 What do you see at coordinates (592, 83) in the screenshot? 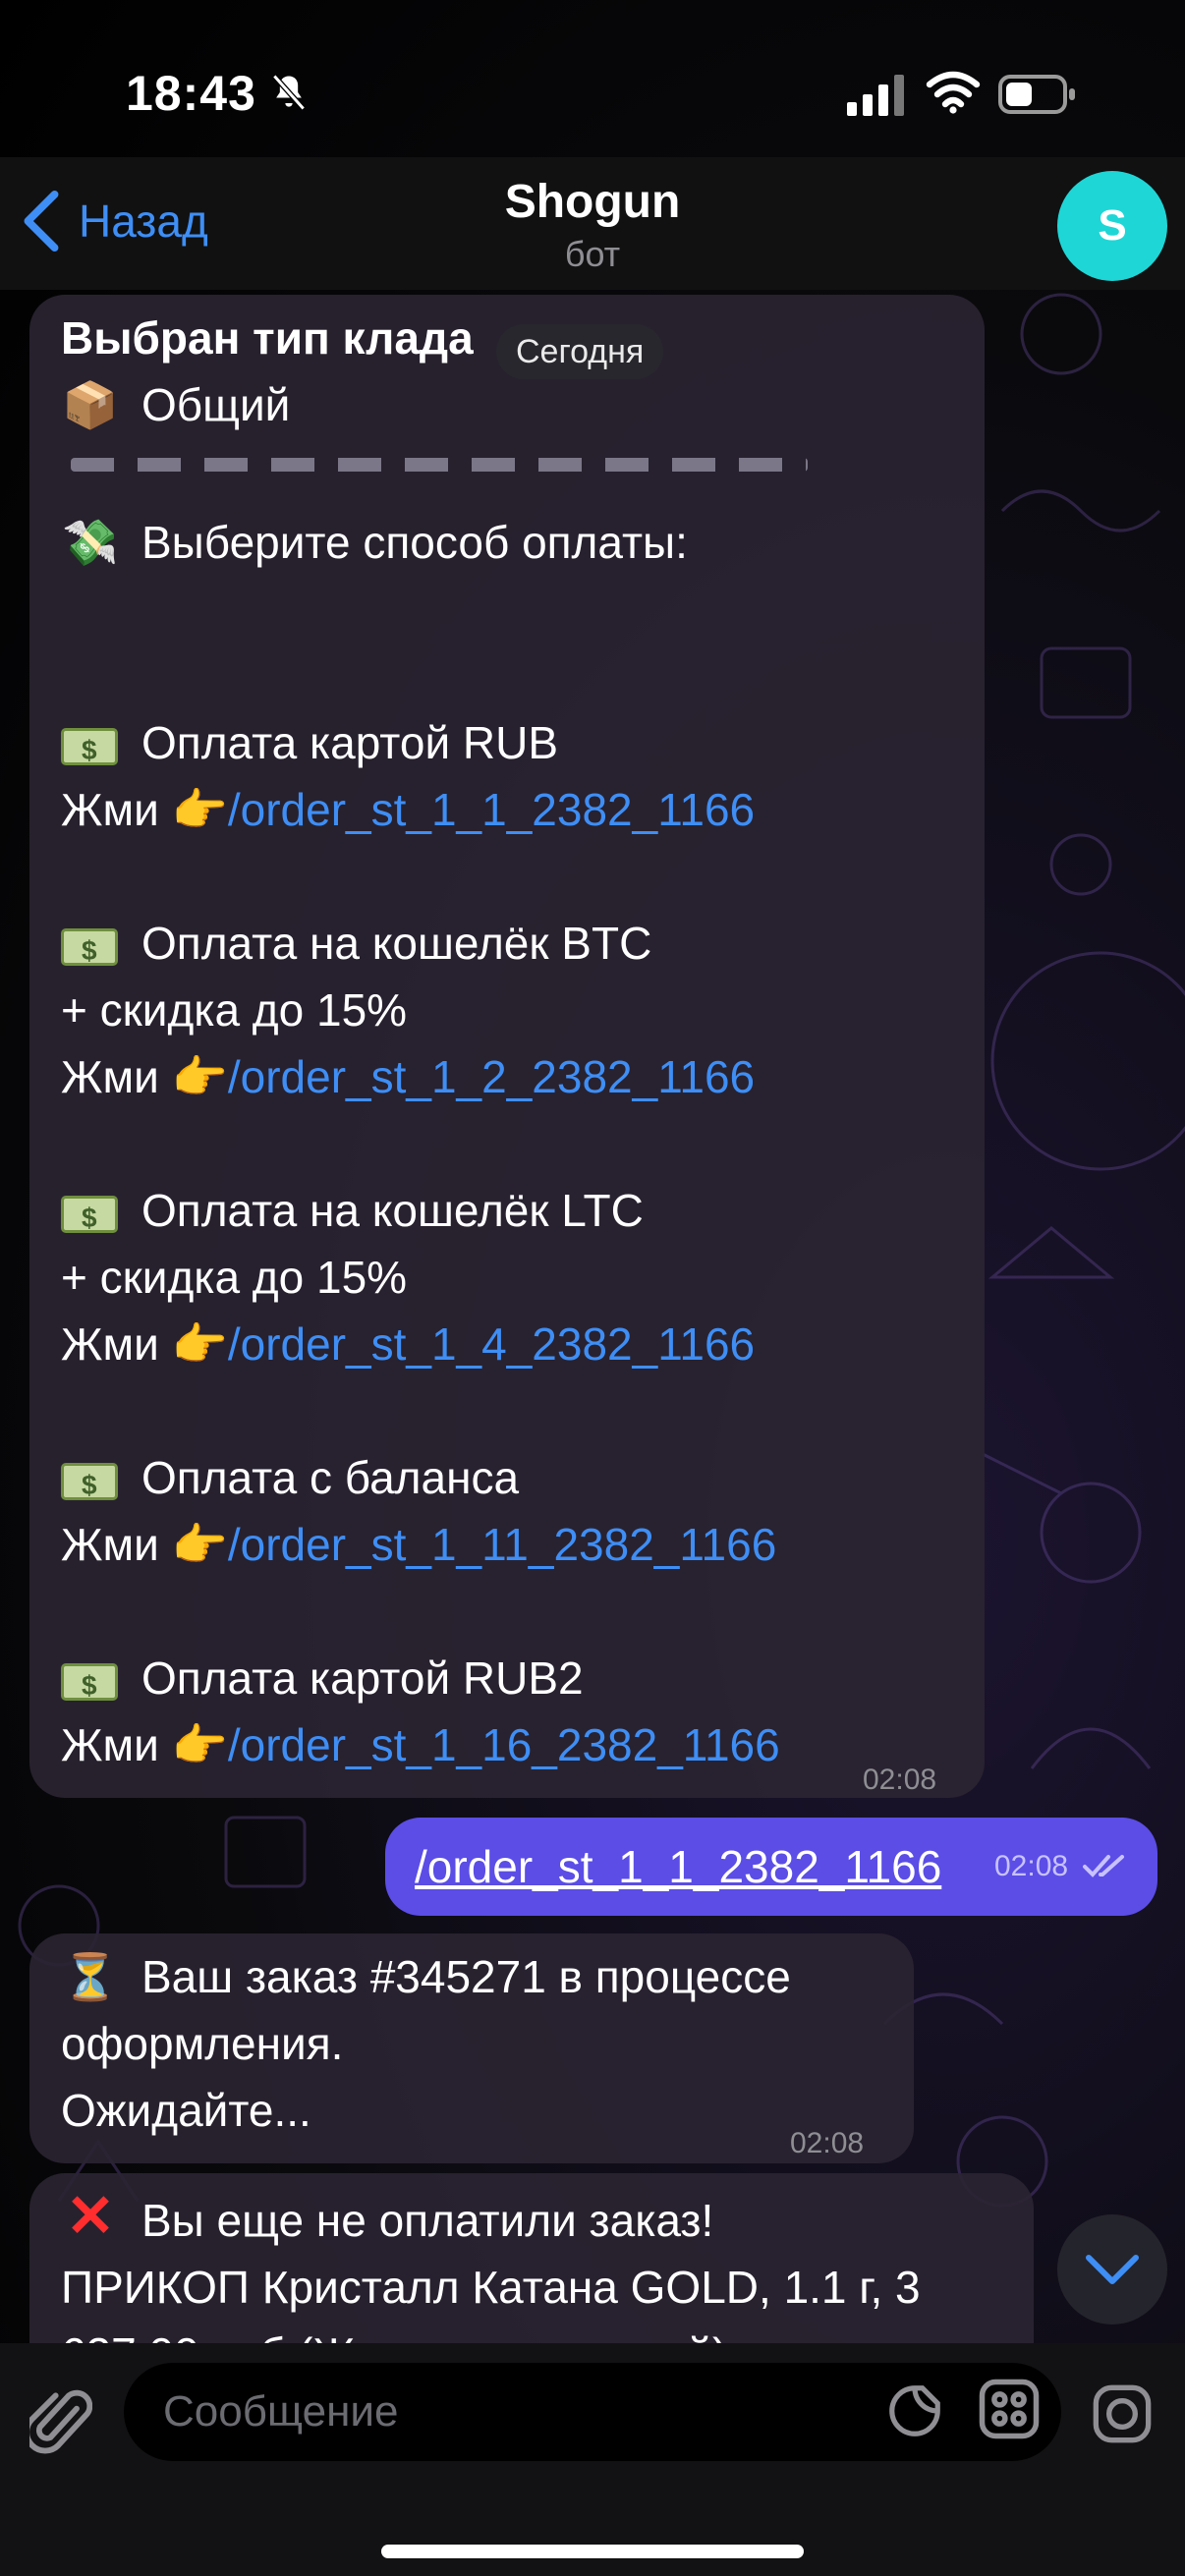
I see `status-bar: 18:43` at bounding box center [592, 83].